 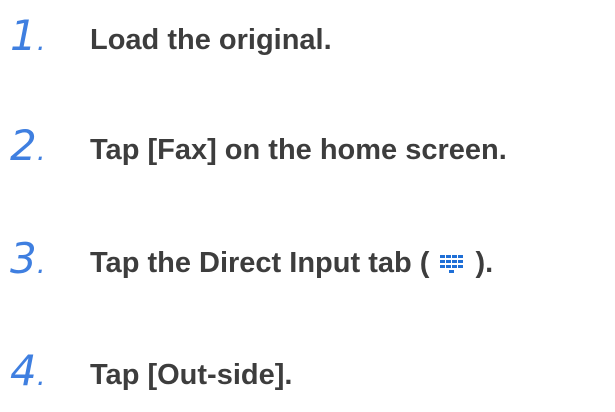 I want to click on step-number: 4., so click(x=28, y=373).